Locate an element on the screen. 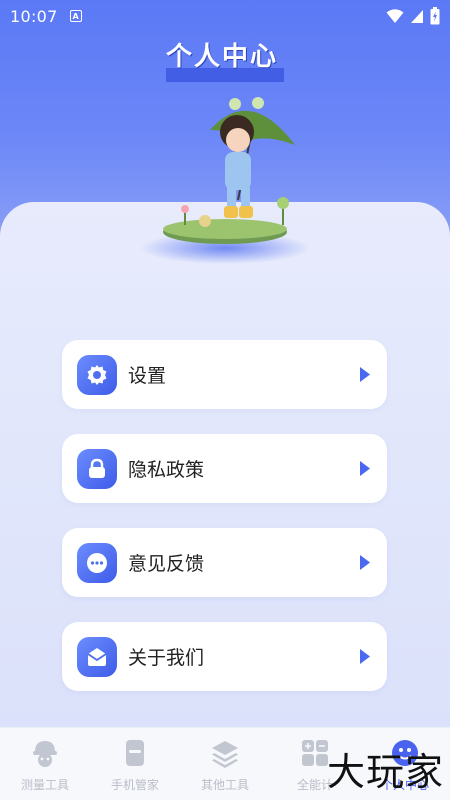 This screenshot has height=800, width=450. menu-label: 设置 is located at coordinates (147, 376).